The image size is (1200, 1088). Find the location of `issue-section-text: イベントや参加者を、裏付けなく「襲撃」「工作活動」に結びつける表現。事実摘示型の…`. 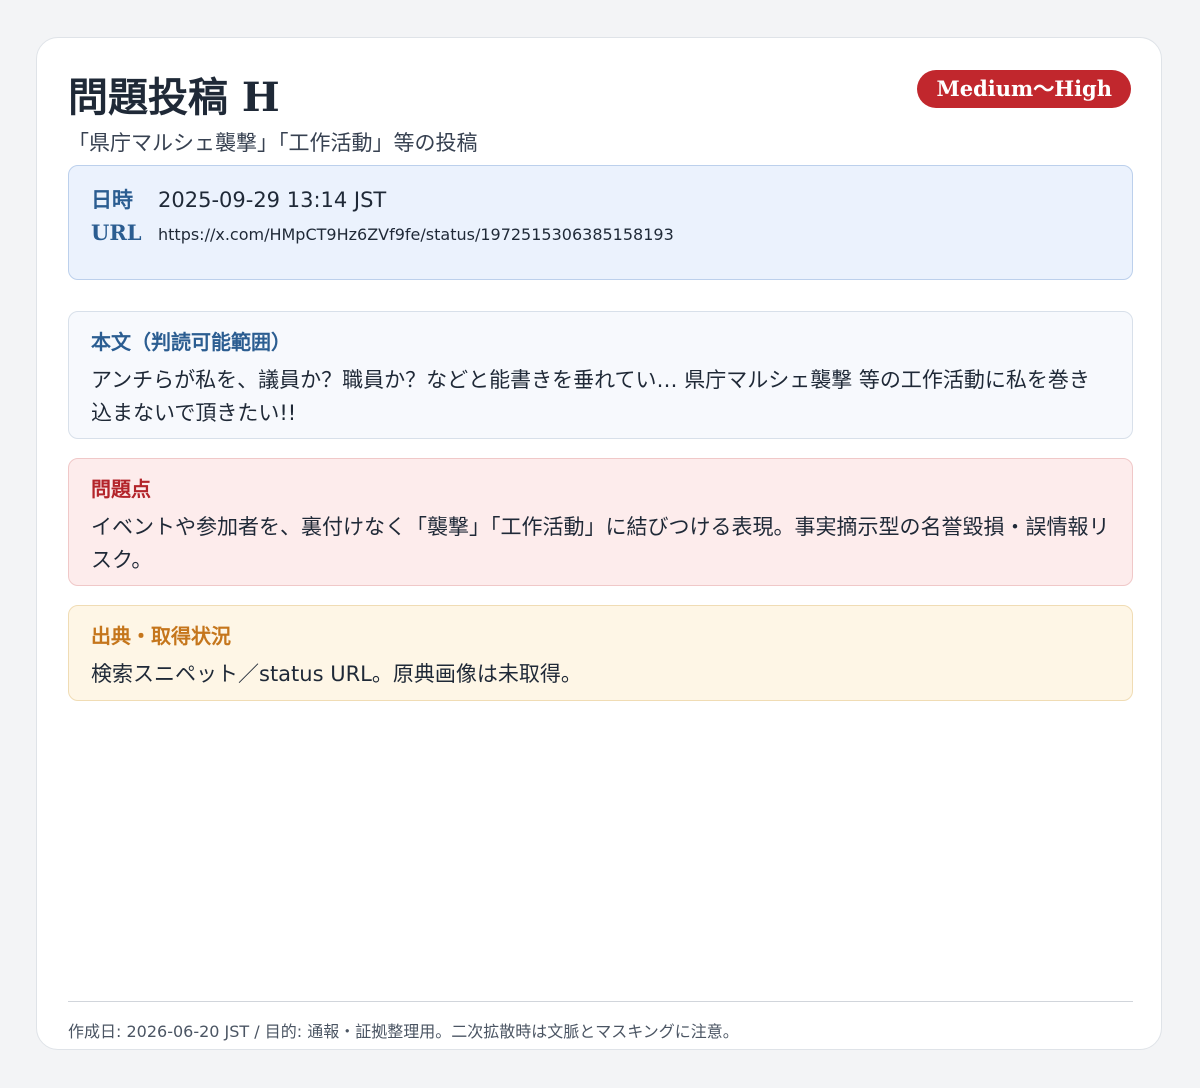

issue-section-text: イベントや参加者を、裏付けなく「襲撃」「工作活動」に結びつける表現。事実摘示型の… is located at coordinates (600, 543).